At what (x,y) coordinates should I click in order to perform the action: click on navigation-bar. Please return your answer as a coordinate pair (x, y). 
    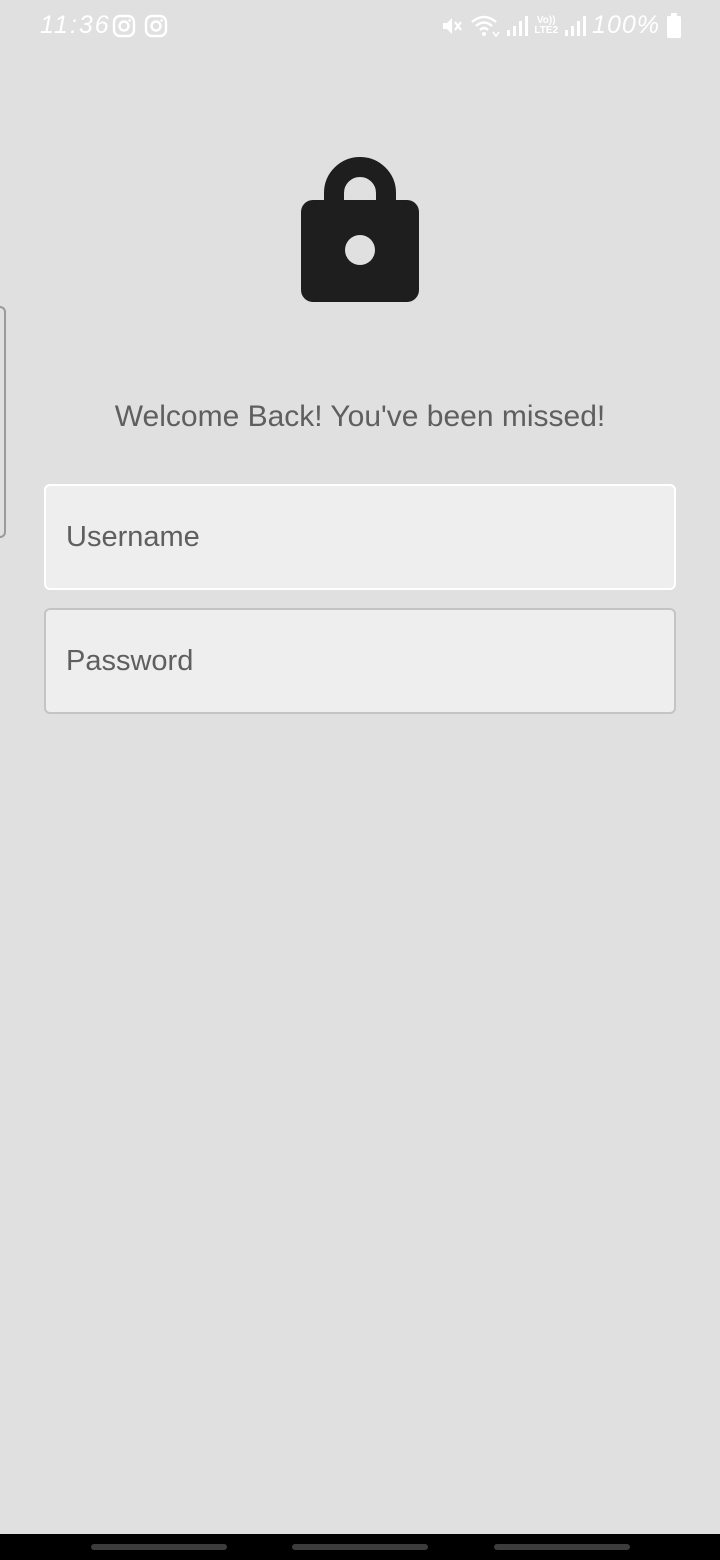
    Looking at the image, I should click on (360, 1547).